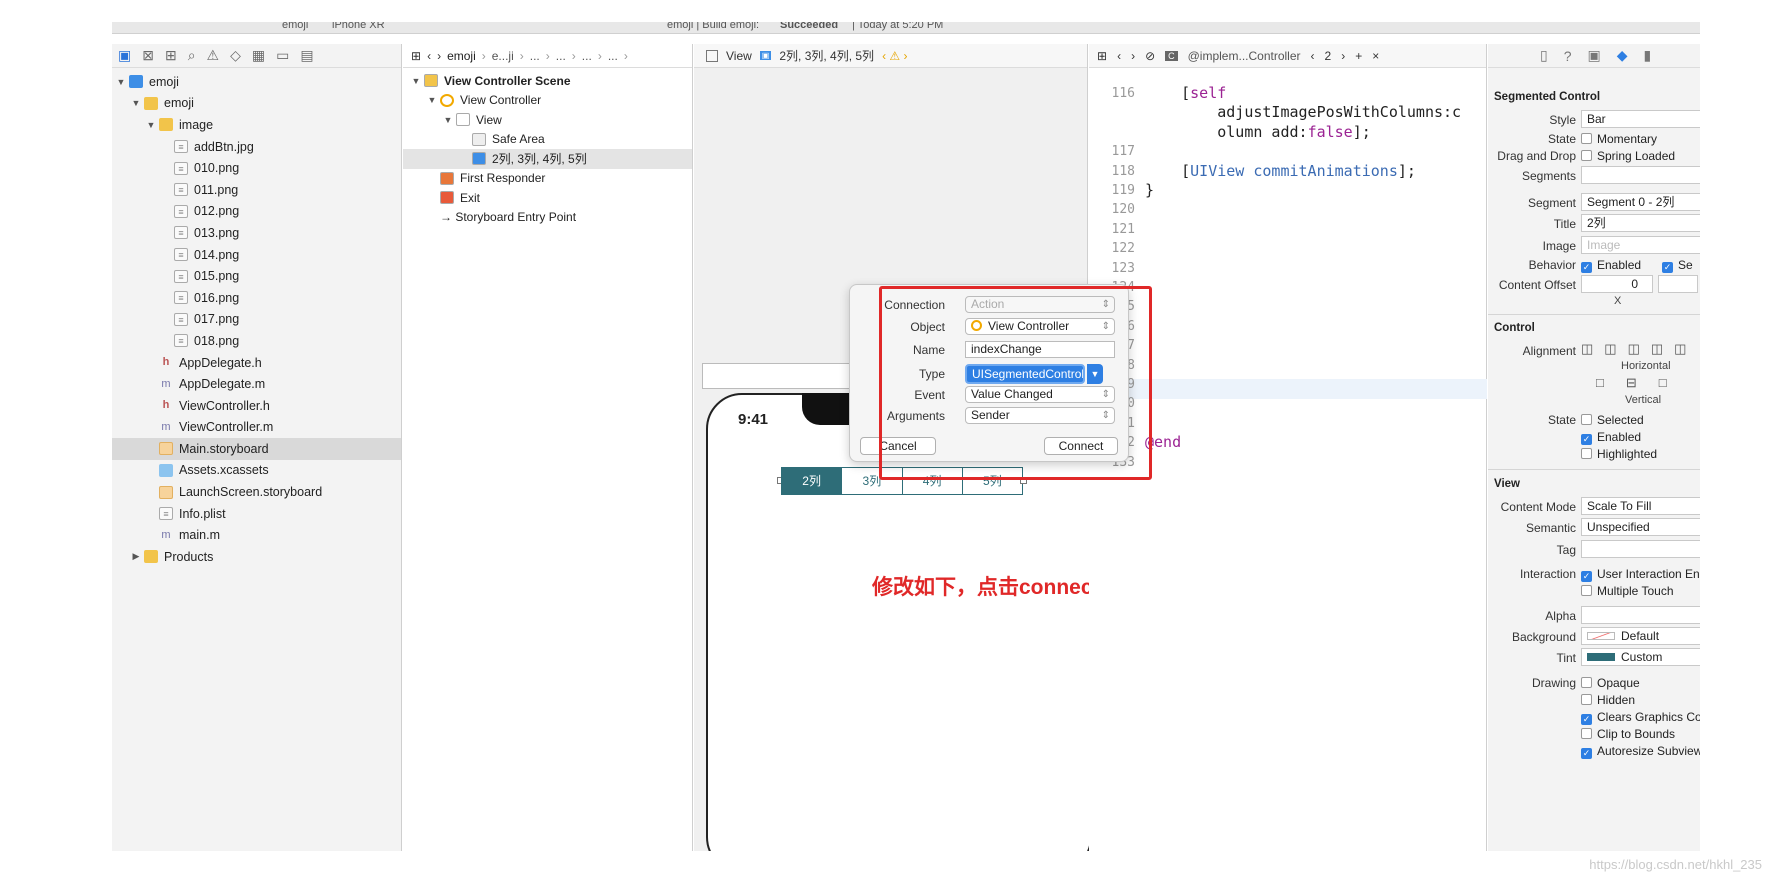  Describe the element at coordinates (171, 55) in the screenshot. I see `symbol-icon: ⊞` at that location.